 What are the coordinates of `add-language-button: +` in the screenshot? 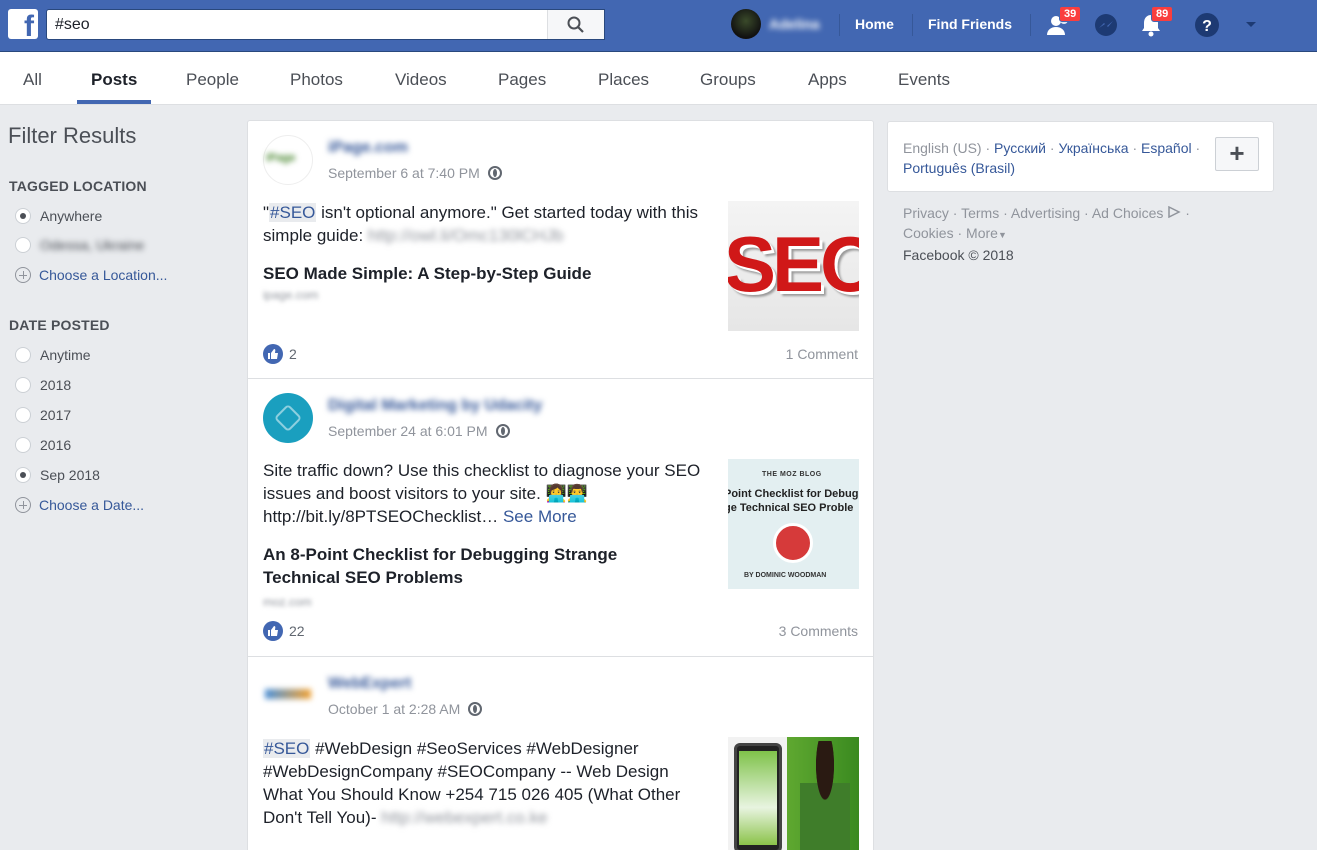 It's located at (1237, 154).